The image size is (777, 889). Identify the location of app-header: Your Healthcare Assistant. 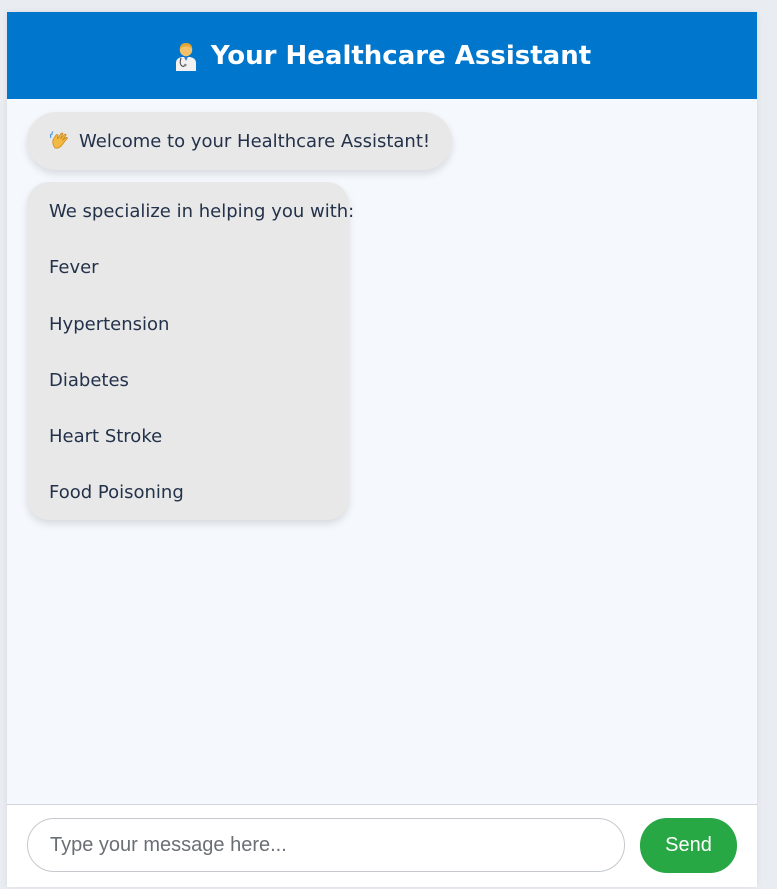
(382, 55).